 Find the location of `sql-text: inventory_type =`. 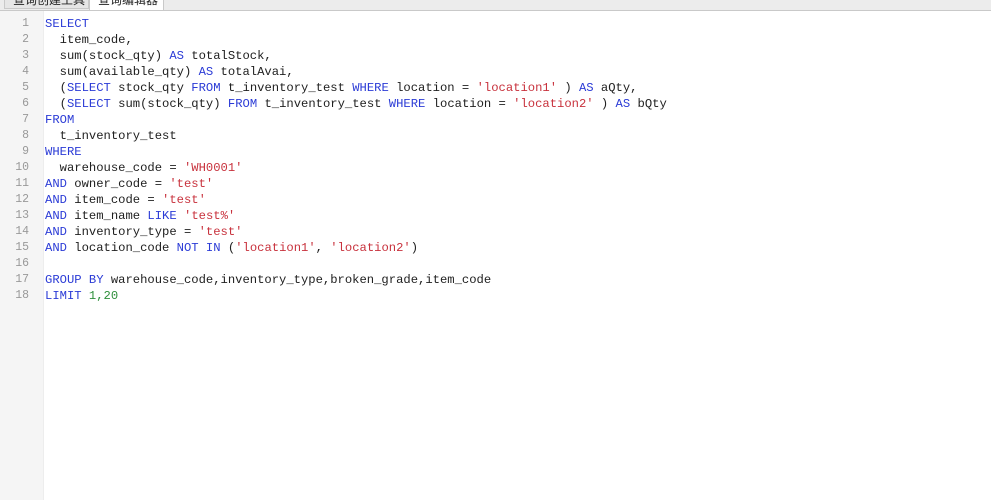

sql-text: inventory_type = is located at coordinates (132, 232).